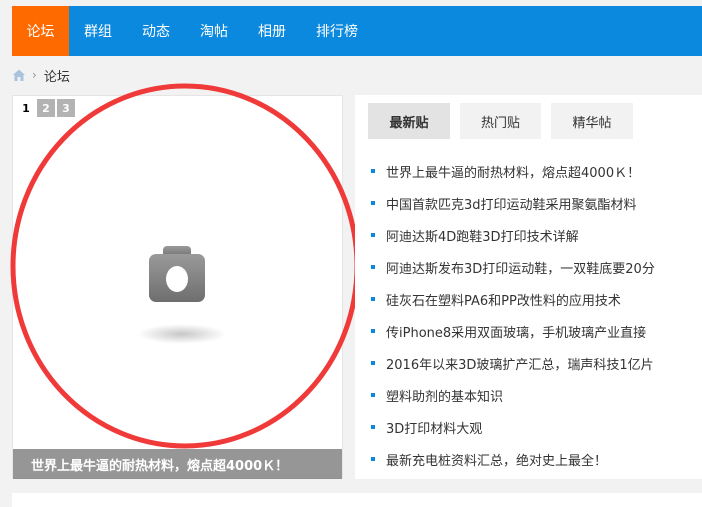  I want to click on thread-tabs: 最新贴 热门贴 精华帖, so click(500, 121).